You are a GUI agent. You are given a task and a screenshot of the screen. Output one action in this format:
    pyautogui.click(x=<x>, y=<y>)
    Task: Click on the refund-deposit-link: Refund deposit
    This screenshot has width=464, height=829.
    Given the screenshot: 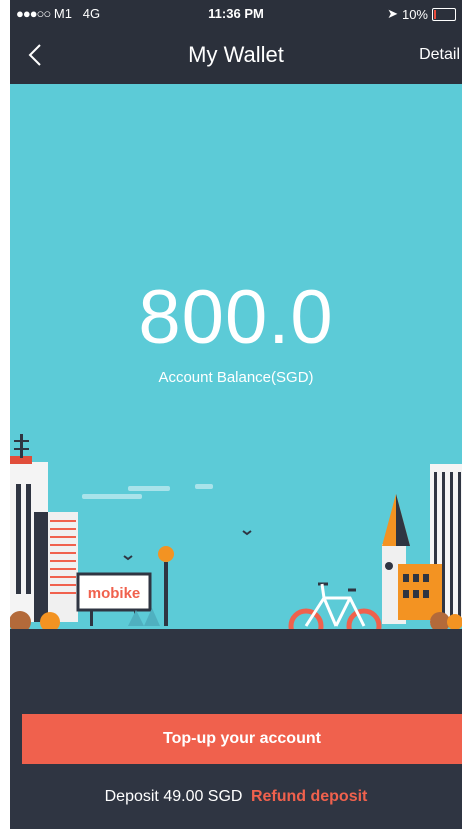 What is the action you would take?
    pyautogui.click(x=309, y=796)
    